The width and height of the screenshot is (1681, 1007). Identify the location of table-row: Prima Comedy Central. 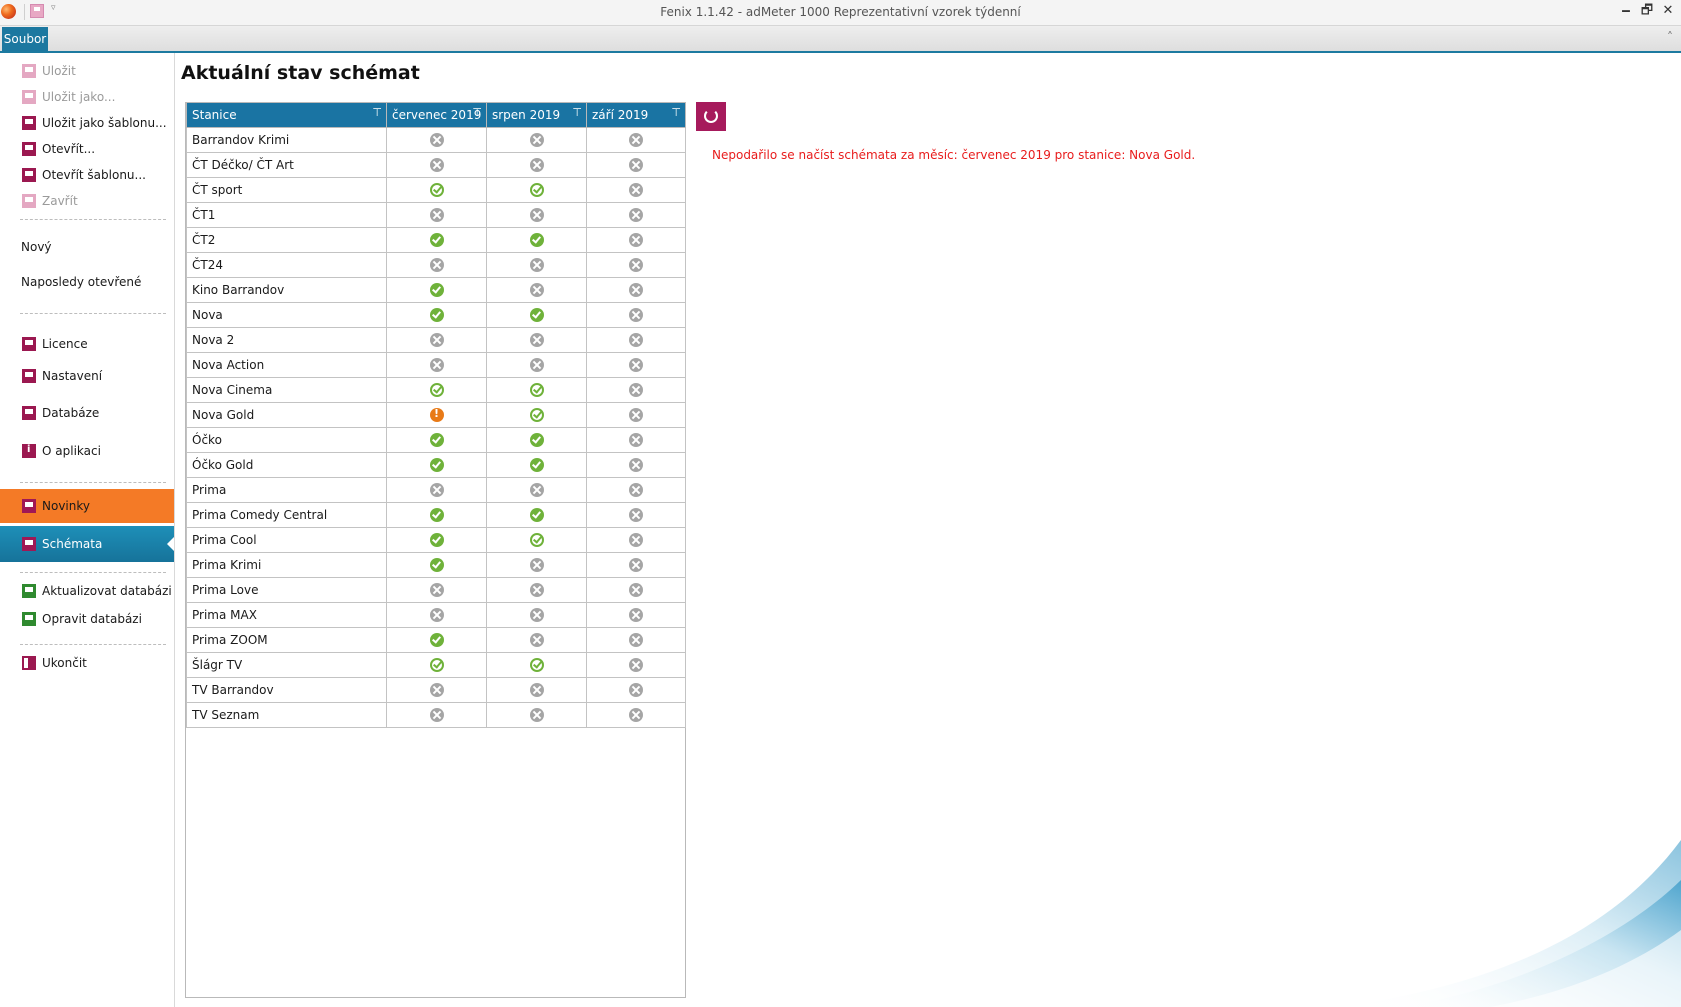
(436, 514).